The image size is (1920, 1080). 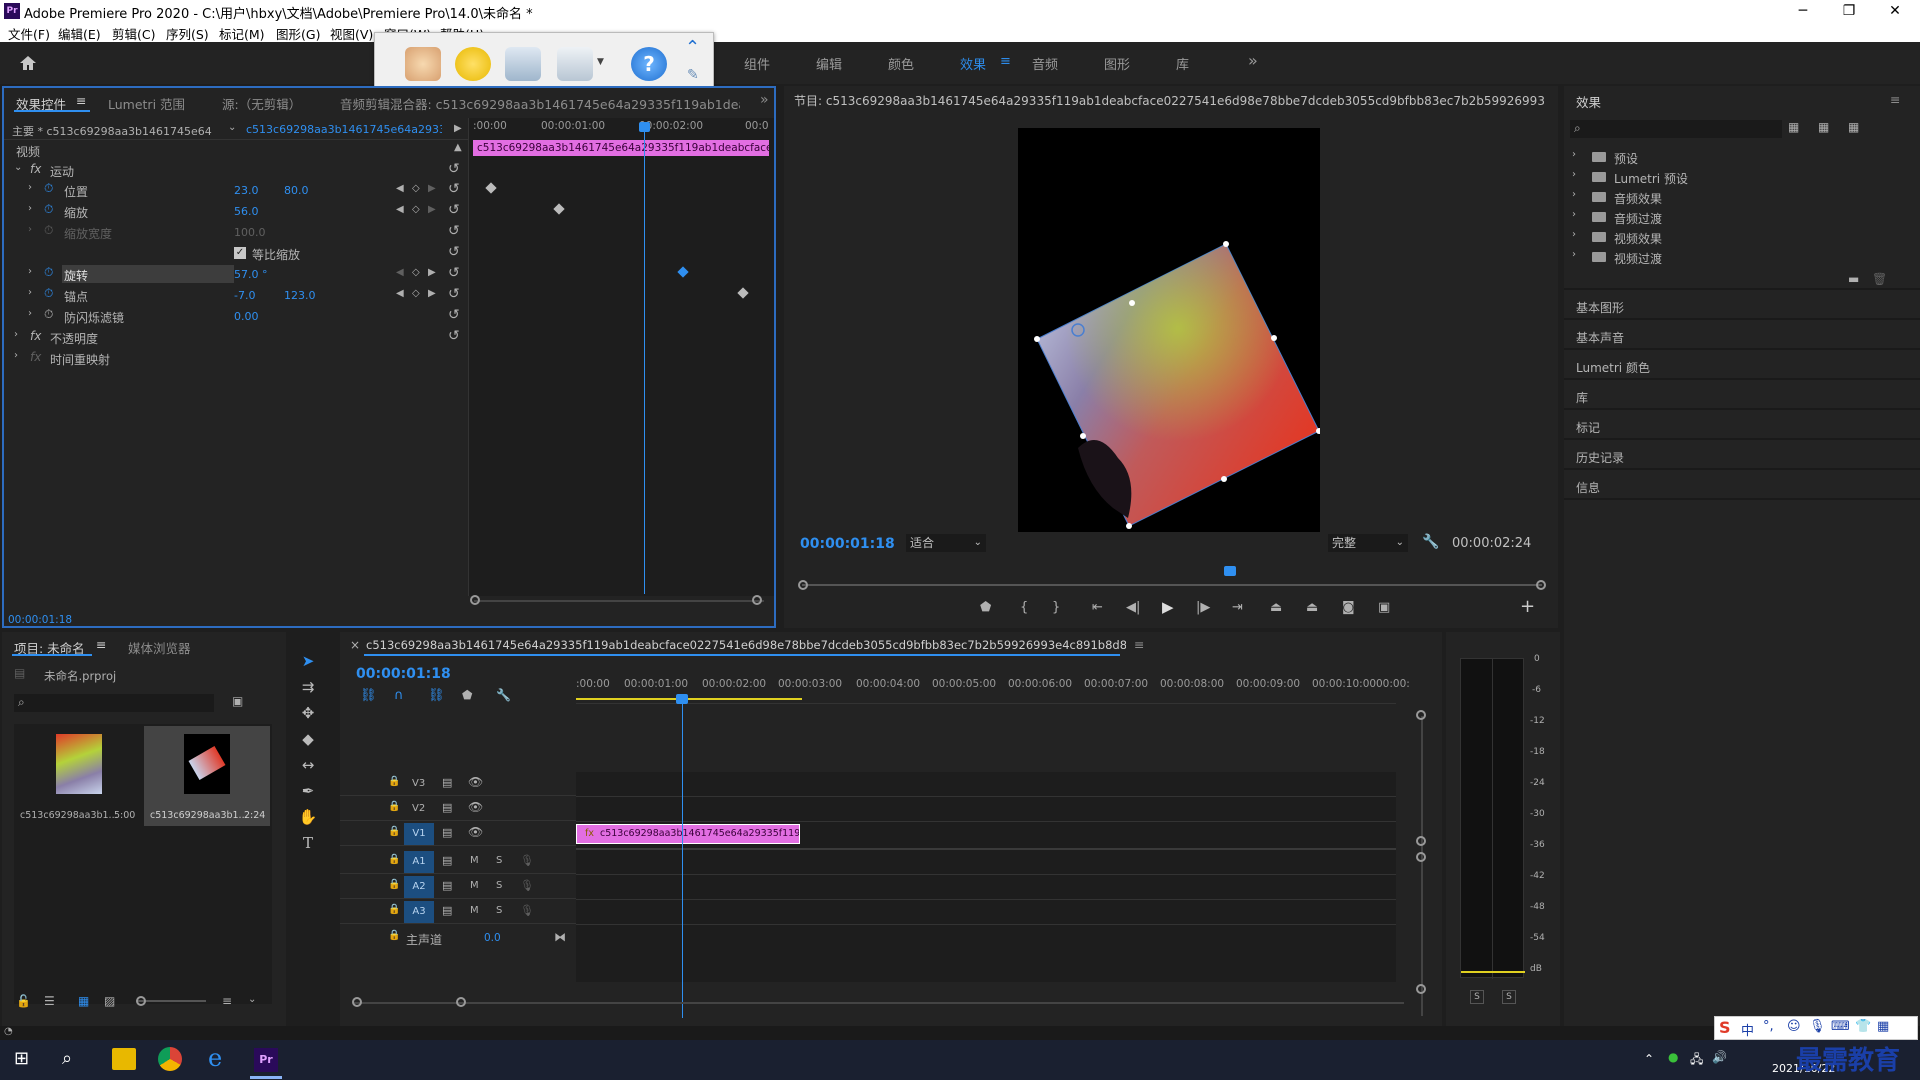 I want to click on go-to-out-icon: ⇥, so click(x=1237, y=607).